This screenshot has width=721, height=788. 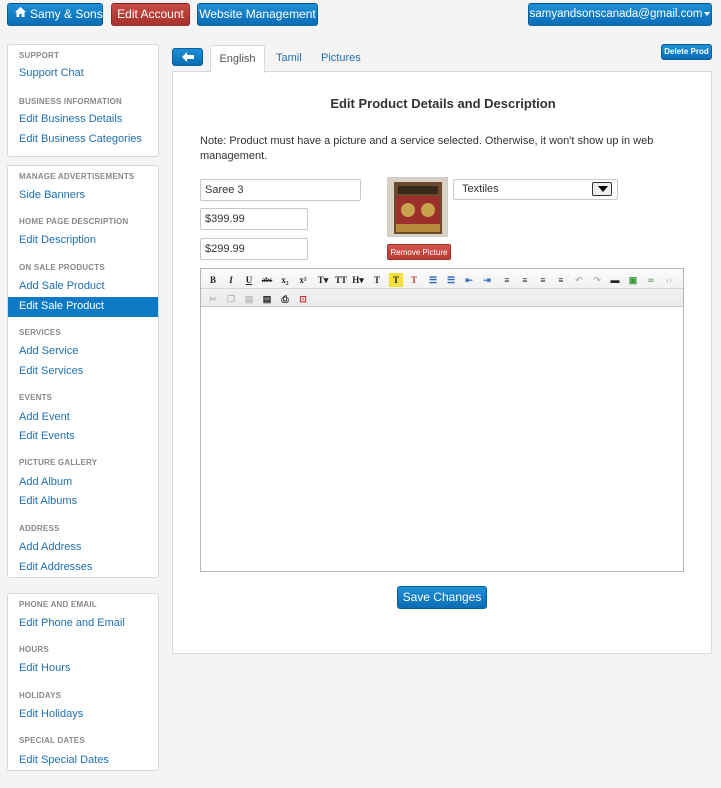 I want to click on numbered-list-icon: ☰, so click(x=451, y=280).